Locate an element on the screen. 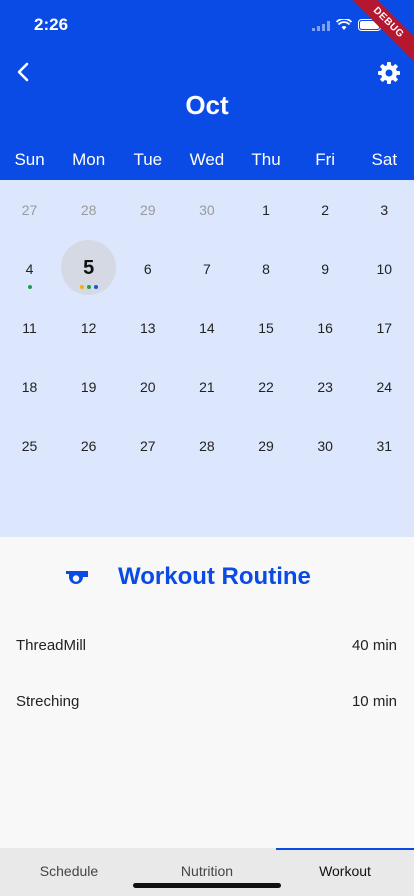 The width and height of the screenshot is (414, 896). calendar-day: 1 is located at coordinates (266, 209).